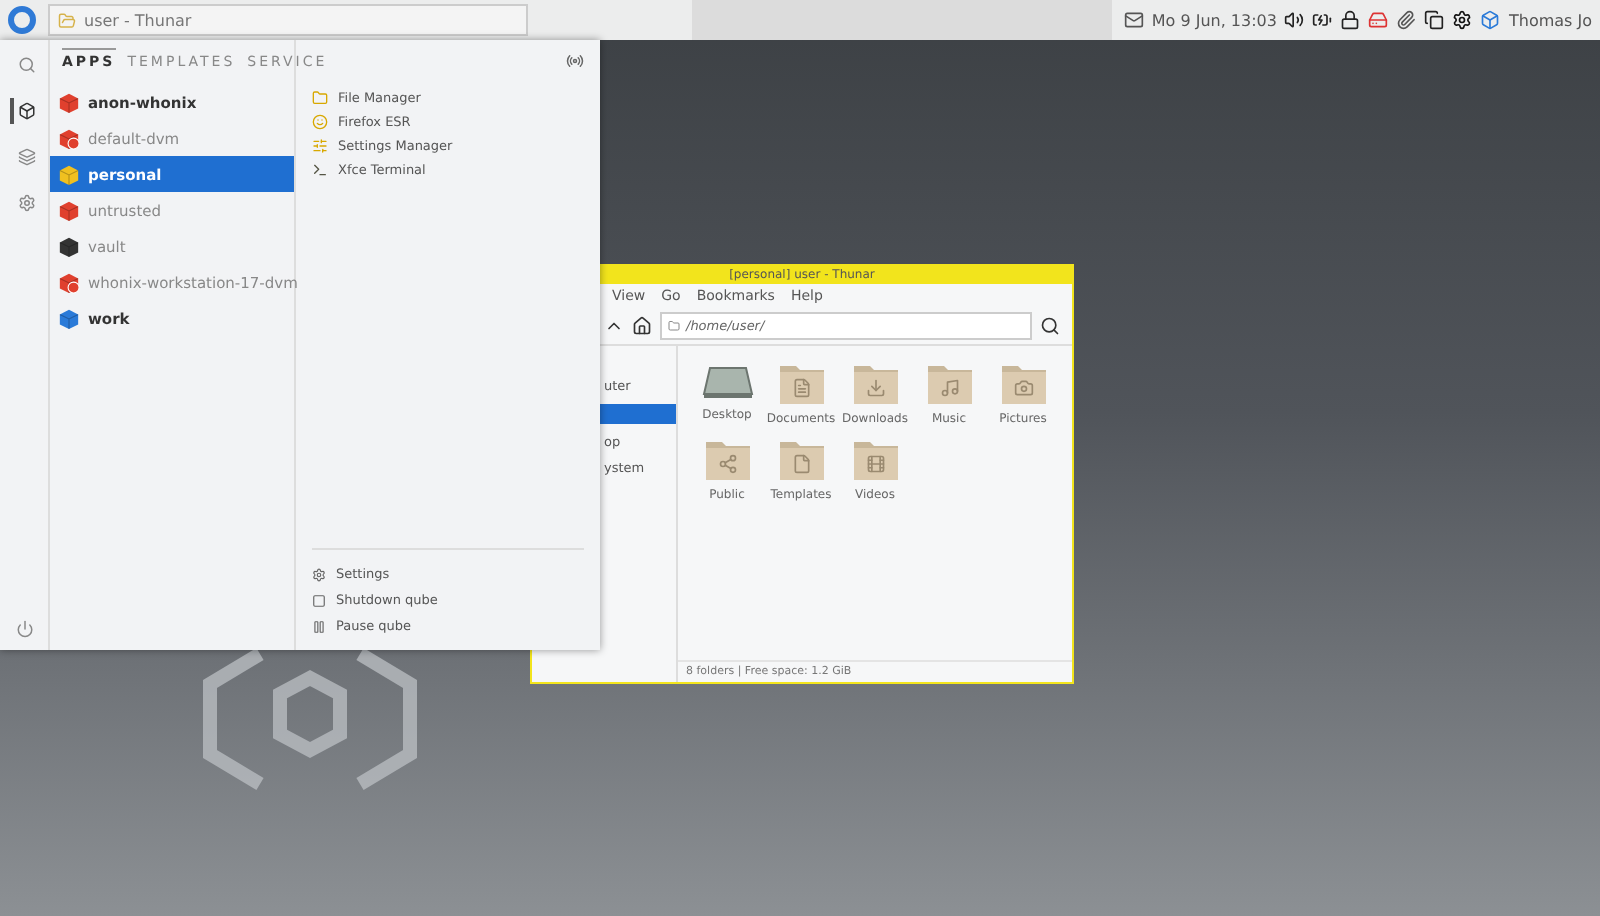  I want to click on home-icon, so click(642, 326).